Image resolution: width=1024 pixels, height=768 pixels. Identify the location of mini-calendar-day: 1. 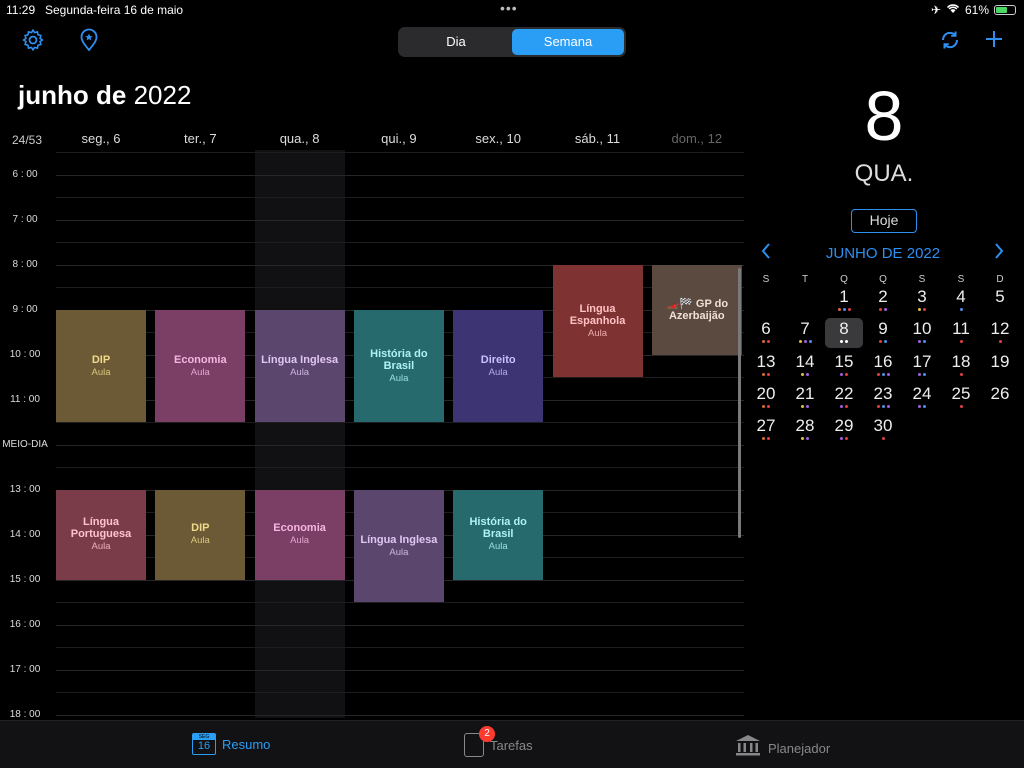
(844, 301).